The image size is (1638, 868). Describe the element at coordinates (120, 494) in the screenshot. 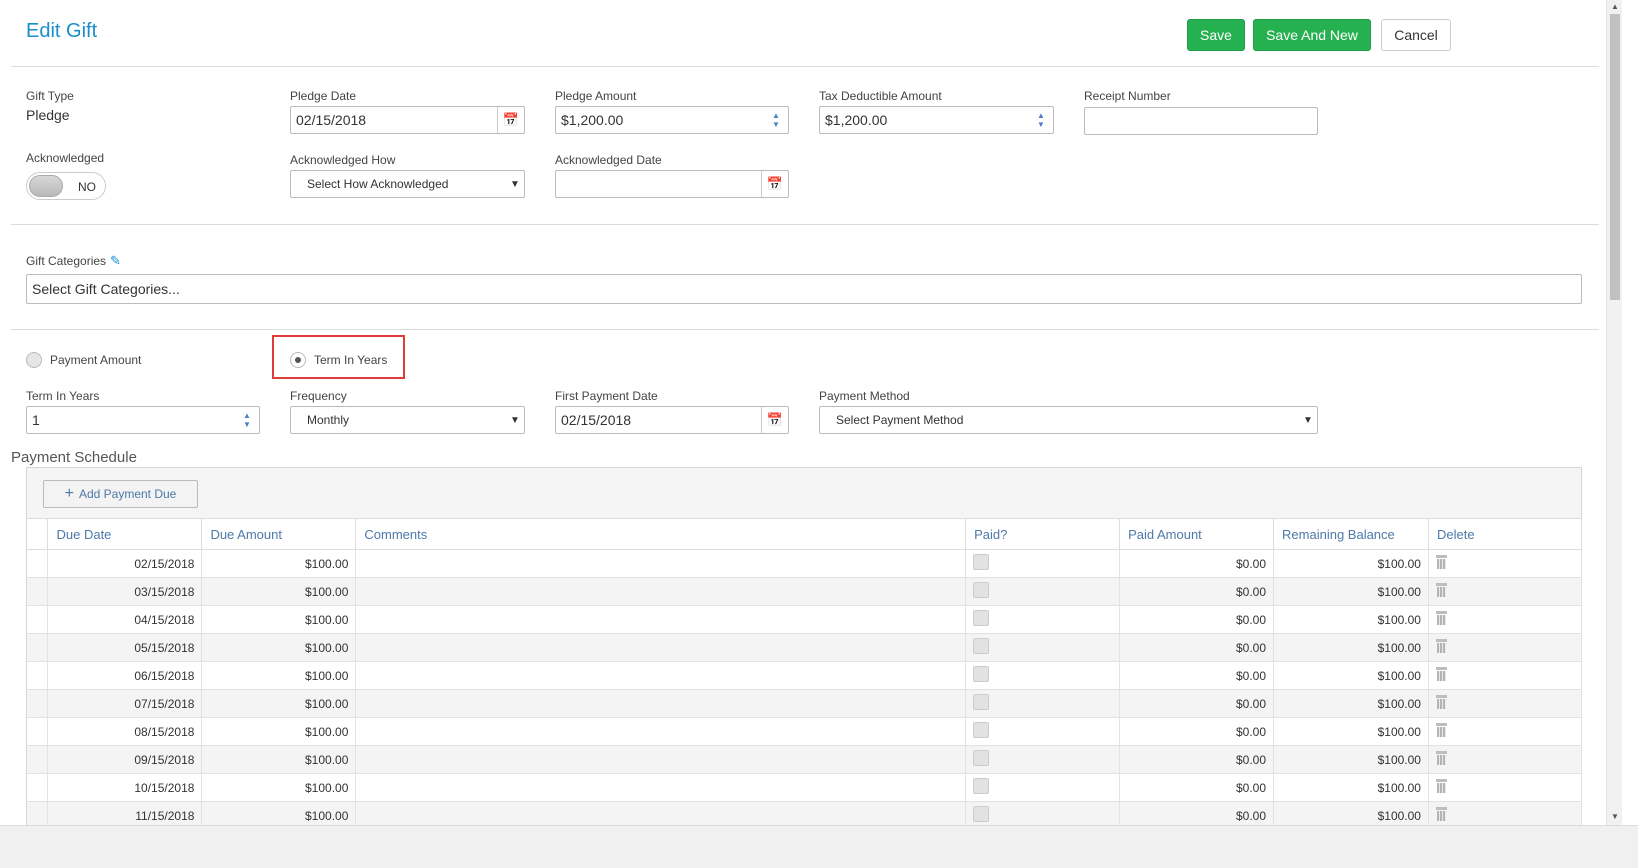

I see `add-payment-due-button: + Add Payment Due` at that location.